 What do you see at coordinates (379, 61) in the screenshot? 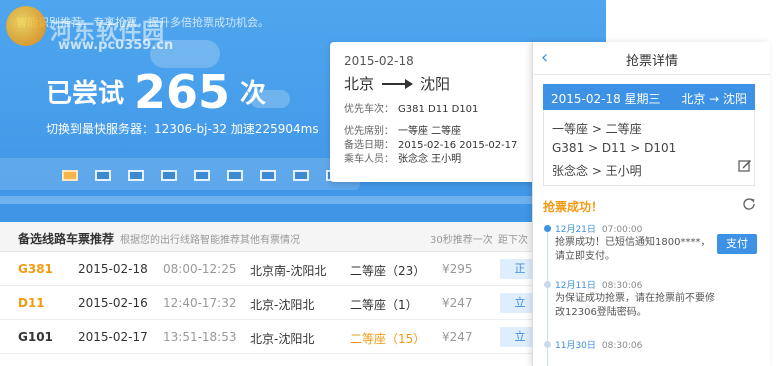
I see `ticket-date: 2015-02-18` at bounding box center [379, 61].